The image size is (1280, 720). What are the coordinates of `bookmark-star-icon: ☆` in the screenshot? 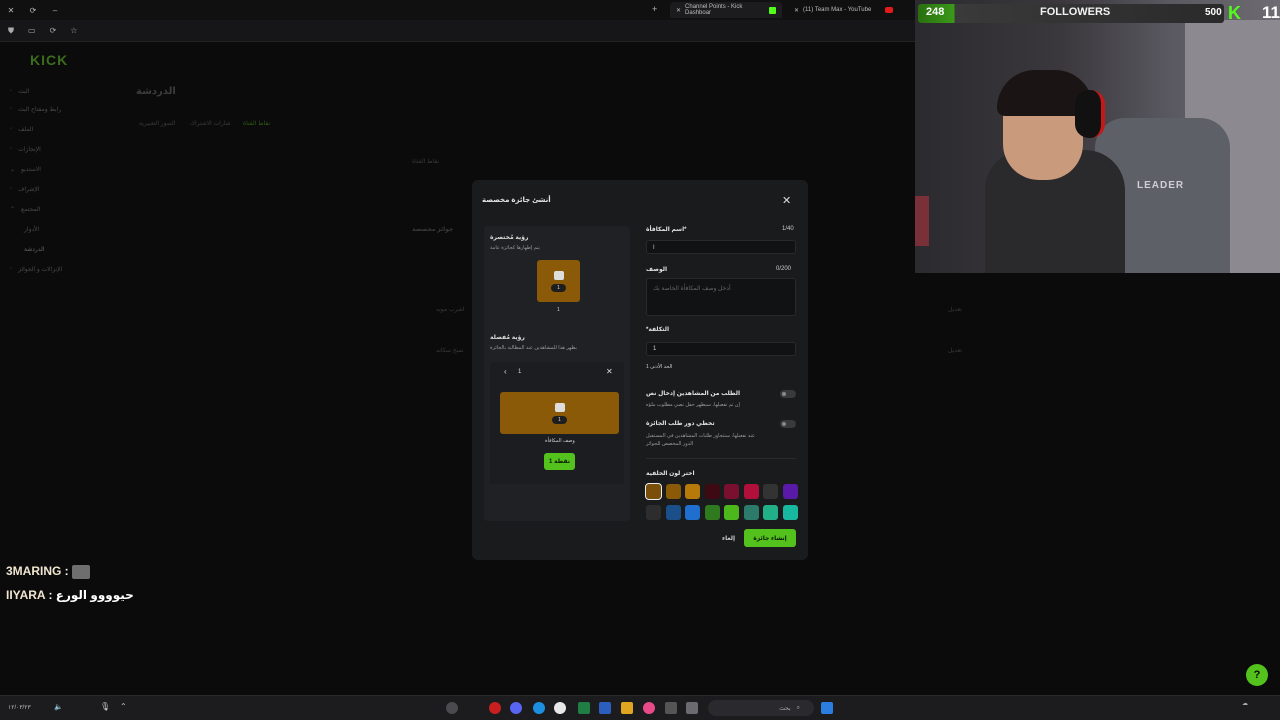 It's located at (73, 30).